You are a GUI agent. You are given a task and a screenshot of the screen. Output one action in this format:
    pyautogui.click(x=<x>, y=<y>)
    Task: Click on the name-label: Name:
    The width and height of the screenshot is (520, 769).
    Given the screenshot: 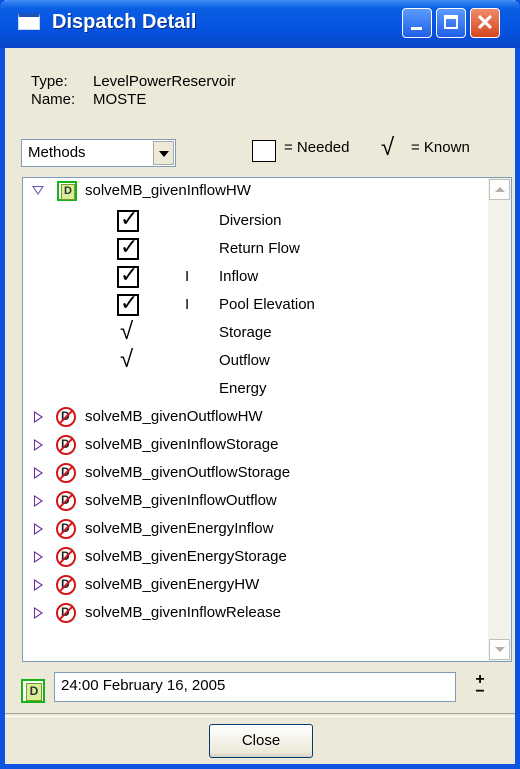 What is the action you would take?
    pyautogui.click(x=53, y=99)
    